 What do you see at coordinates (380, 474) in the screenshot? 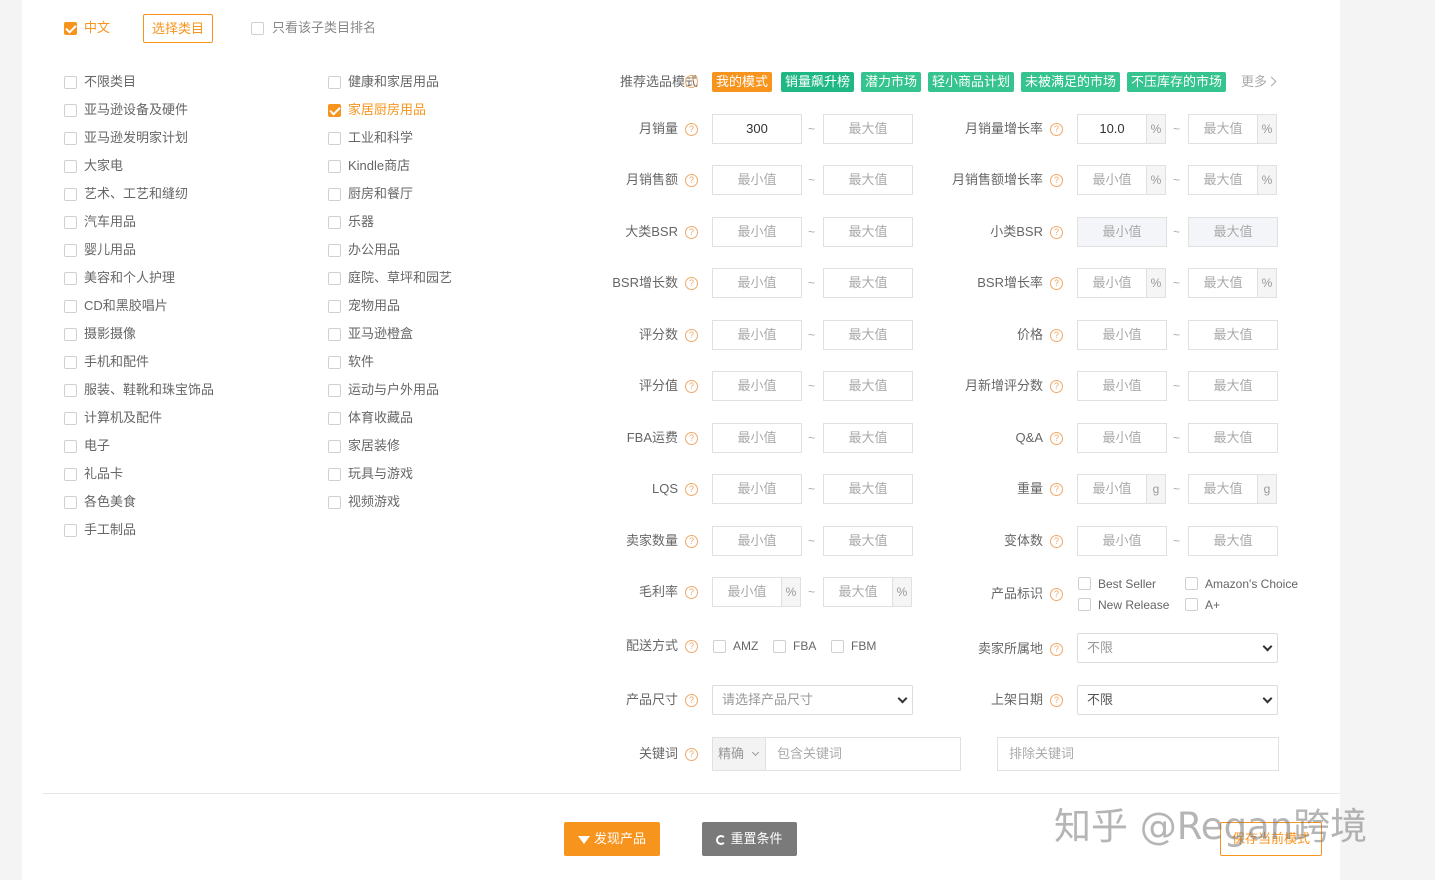
I see `category-label: 玩具与游戏` at bounding box center [380, 474].